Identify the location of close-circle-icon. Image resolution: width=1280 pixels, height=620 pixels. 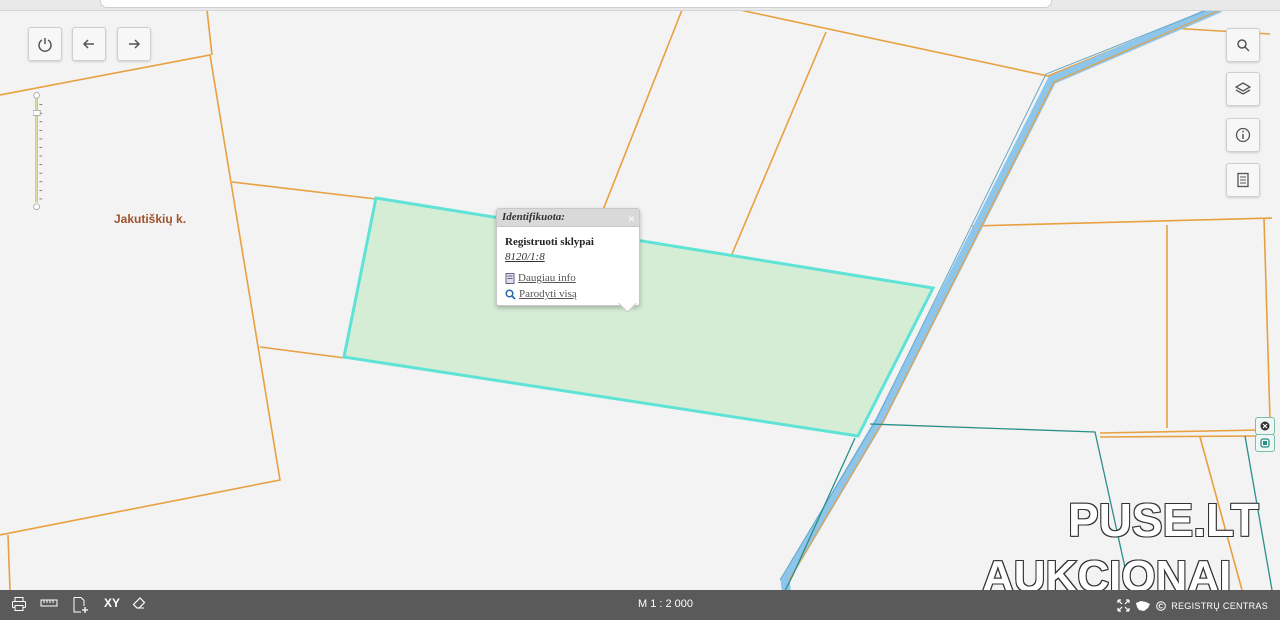
(1265, 426).